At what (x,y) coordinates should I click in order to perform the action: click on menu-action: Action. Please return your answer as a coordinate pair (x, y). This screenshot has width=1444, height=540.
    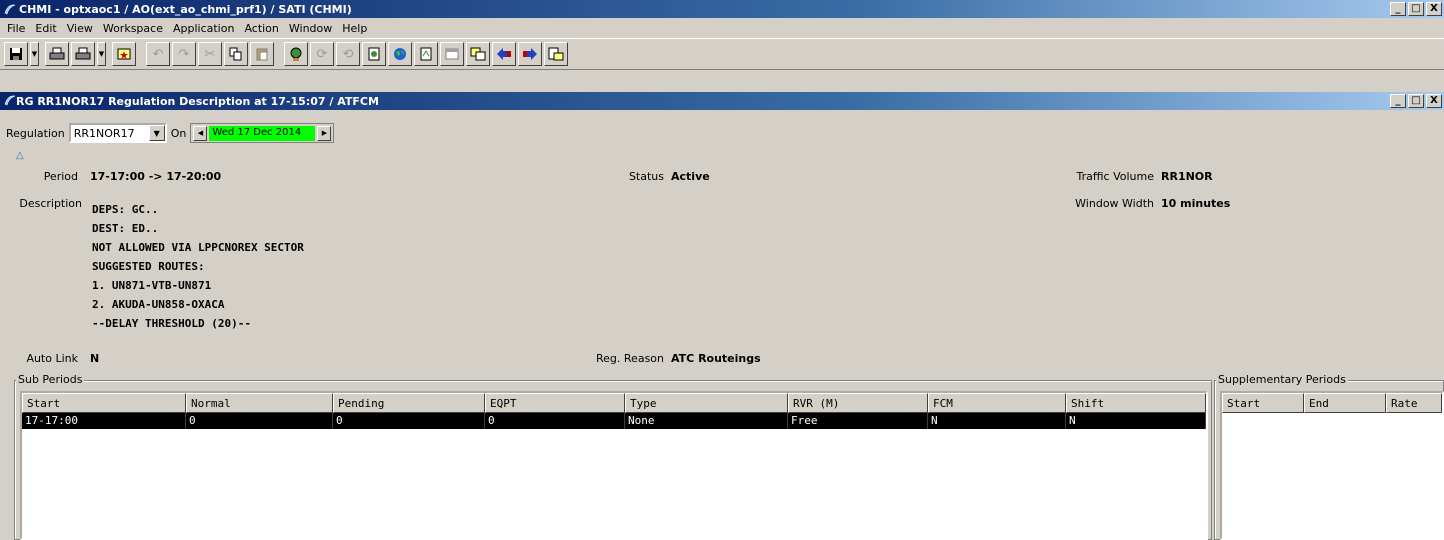
    Looking at the image, I should click on (261, 28).